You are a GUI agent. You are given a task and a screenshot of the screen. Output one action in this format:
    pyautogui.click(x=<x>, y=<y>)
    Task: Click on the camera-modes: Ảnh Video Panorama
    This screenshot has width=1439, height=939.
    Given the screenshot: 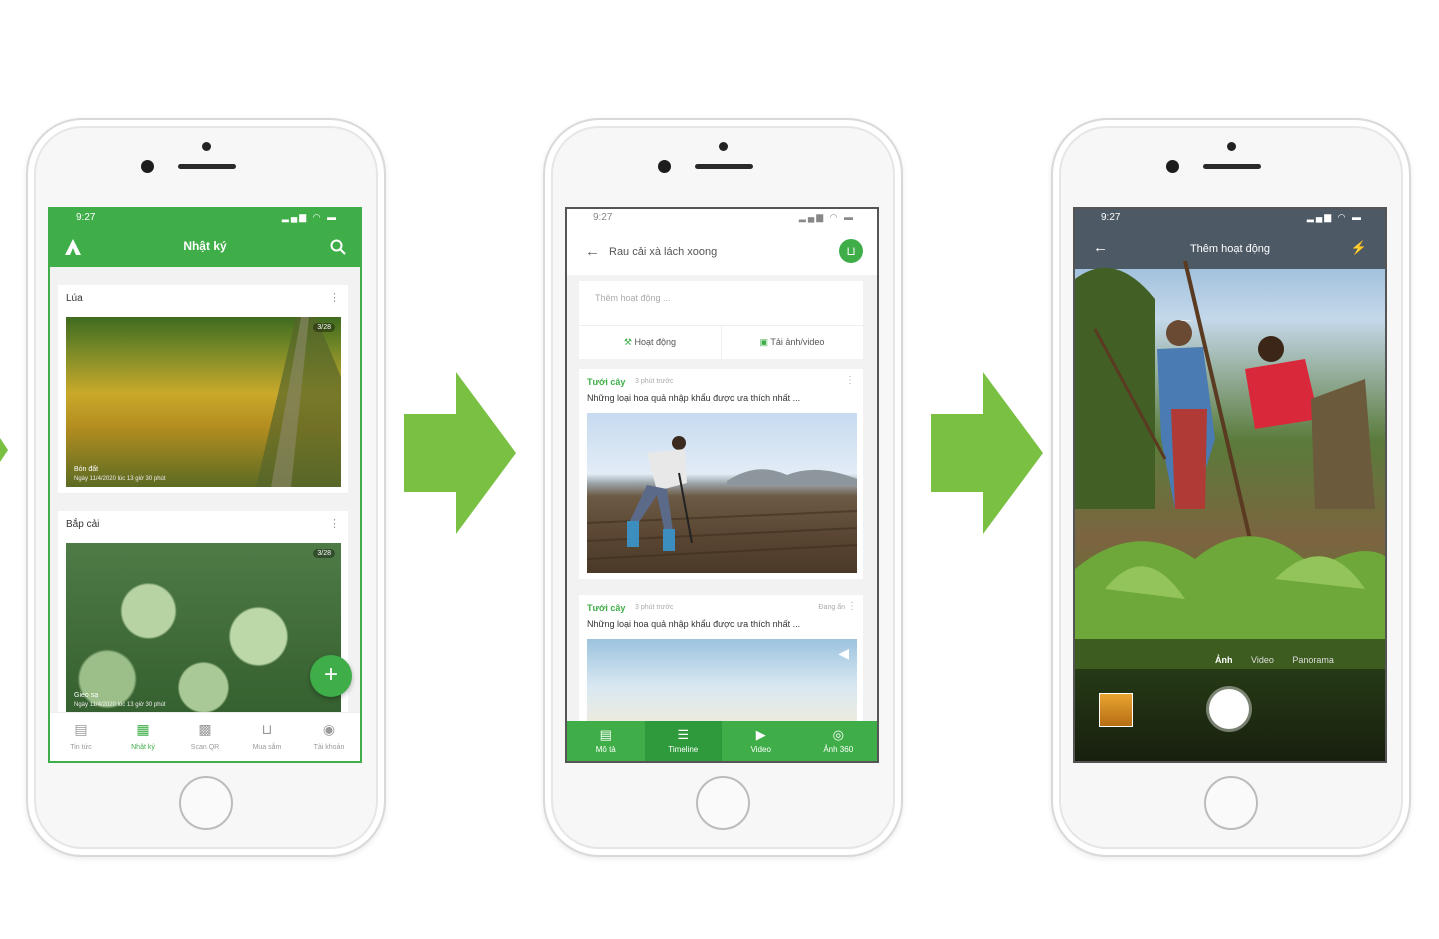 What is the action you would take?
    pyautogui.click(x=1300, y=660)
    